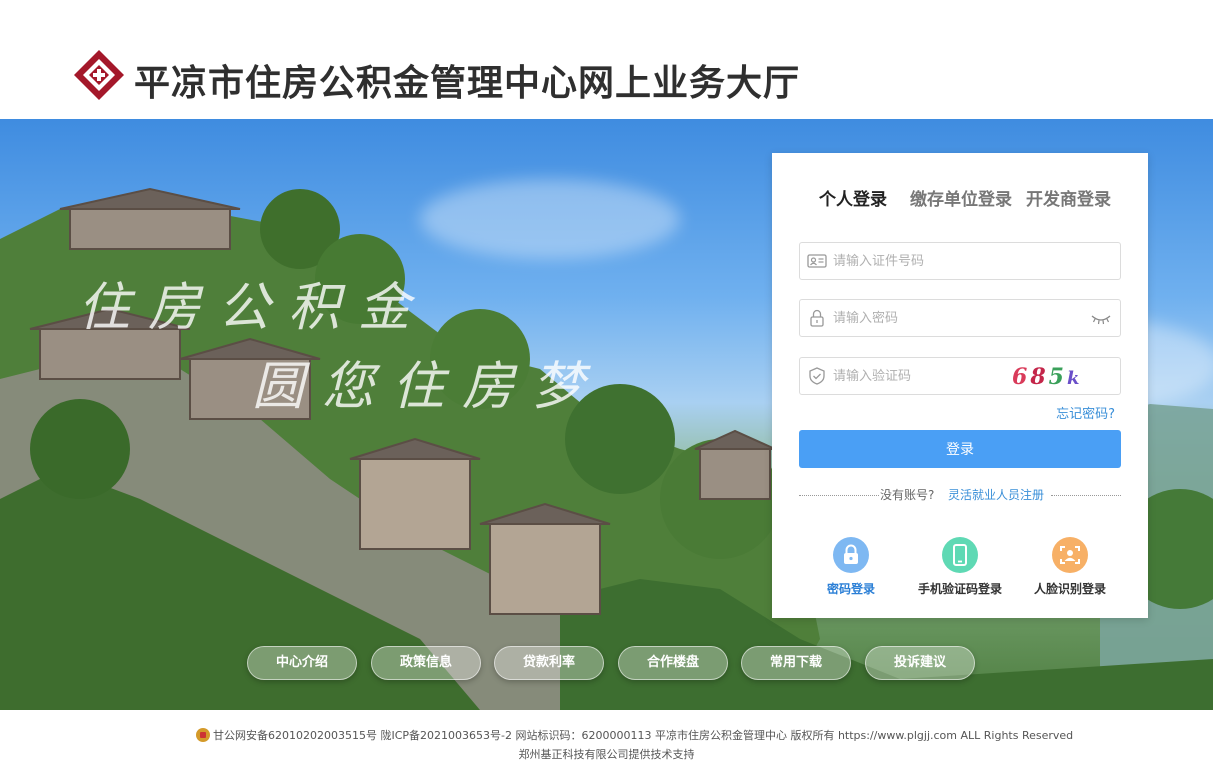 Image resolution: width=1213 pixels, height=765 pixels. I want to click on id-card-icon, so click(817, 261).